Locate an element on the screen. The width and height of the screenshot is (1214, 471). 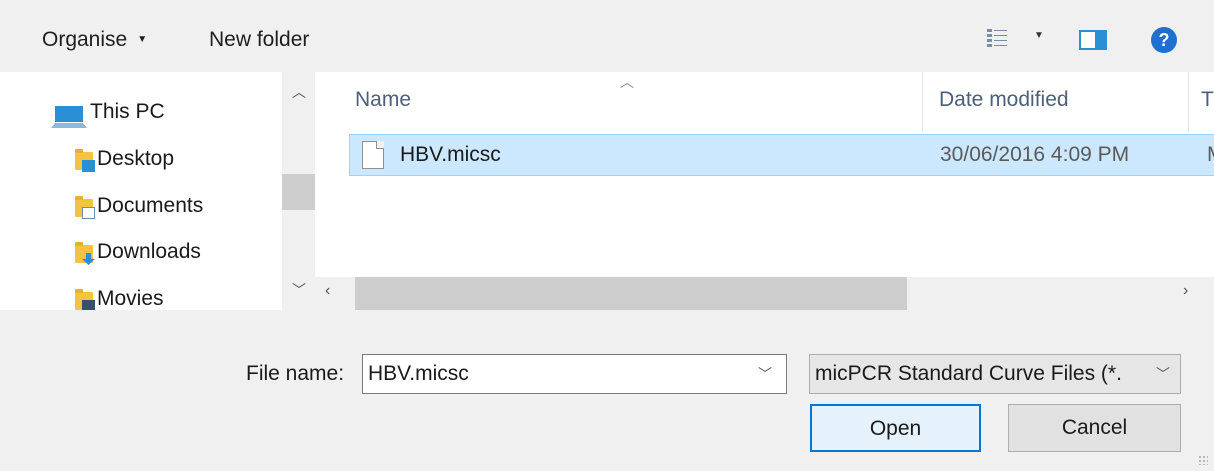
movies-folder-icon is located at coordinates (85, 299).